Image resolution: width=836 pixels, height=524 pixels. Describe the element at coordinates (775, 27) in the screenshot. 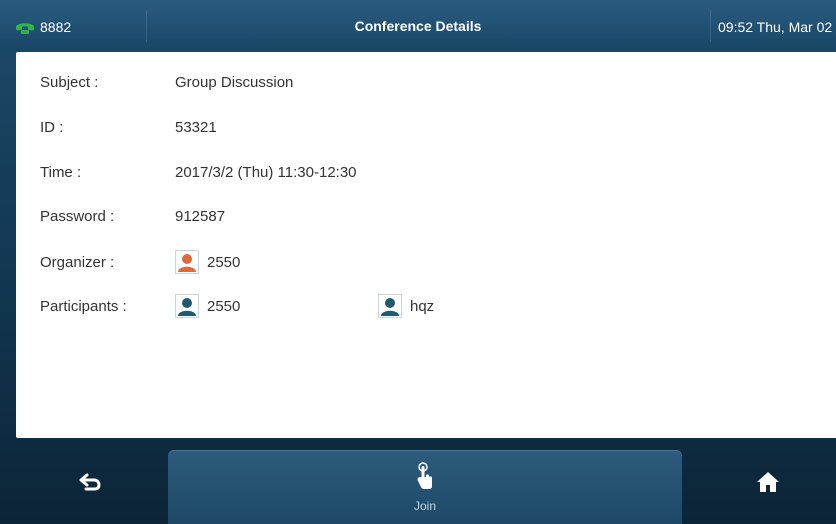

I see `clock: 09:52 Thu, Mar 02` at that location.